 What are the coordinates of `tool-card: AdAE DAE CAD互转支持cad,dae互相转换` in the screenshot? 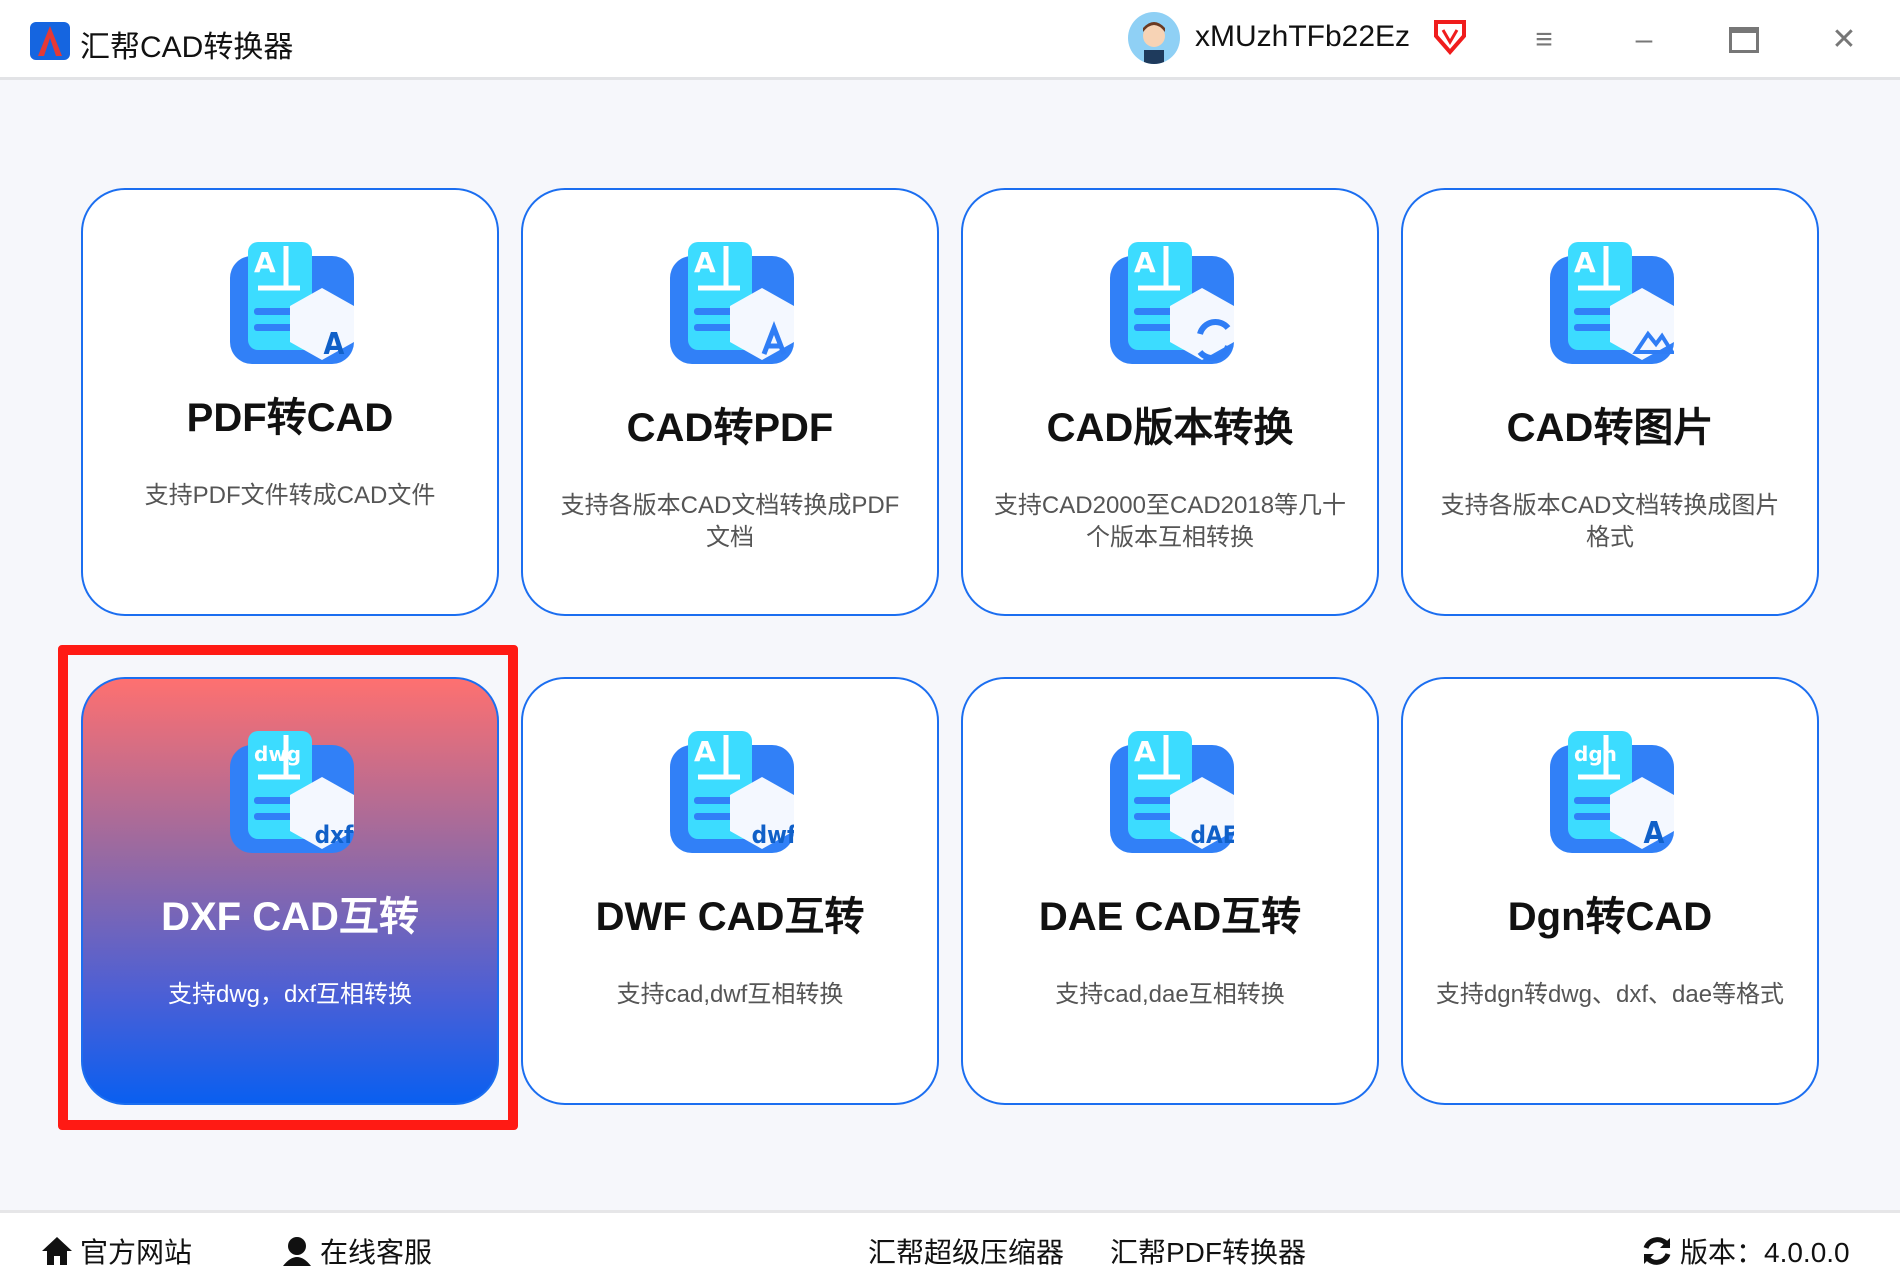 It's located at (1170, 891).